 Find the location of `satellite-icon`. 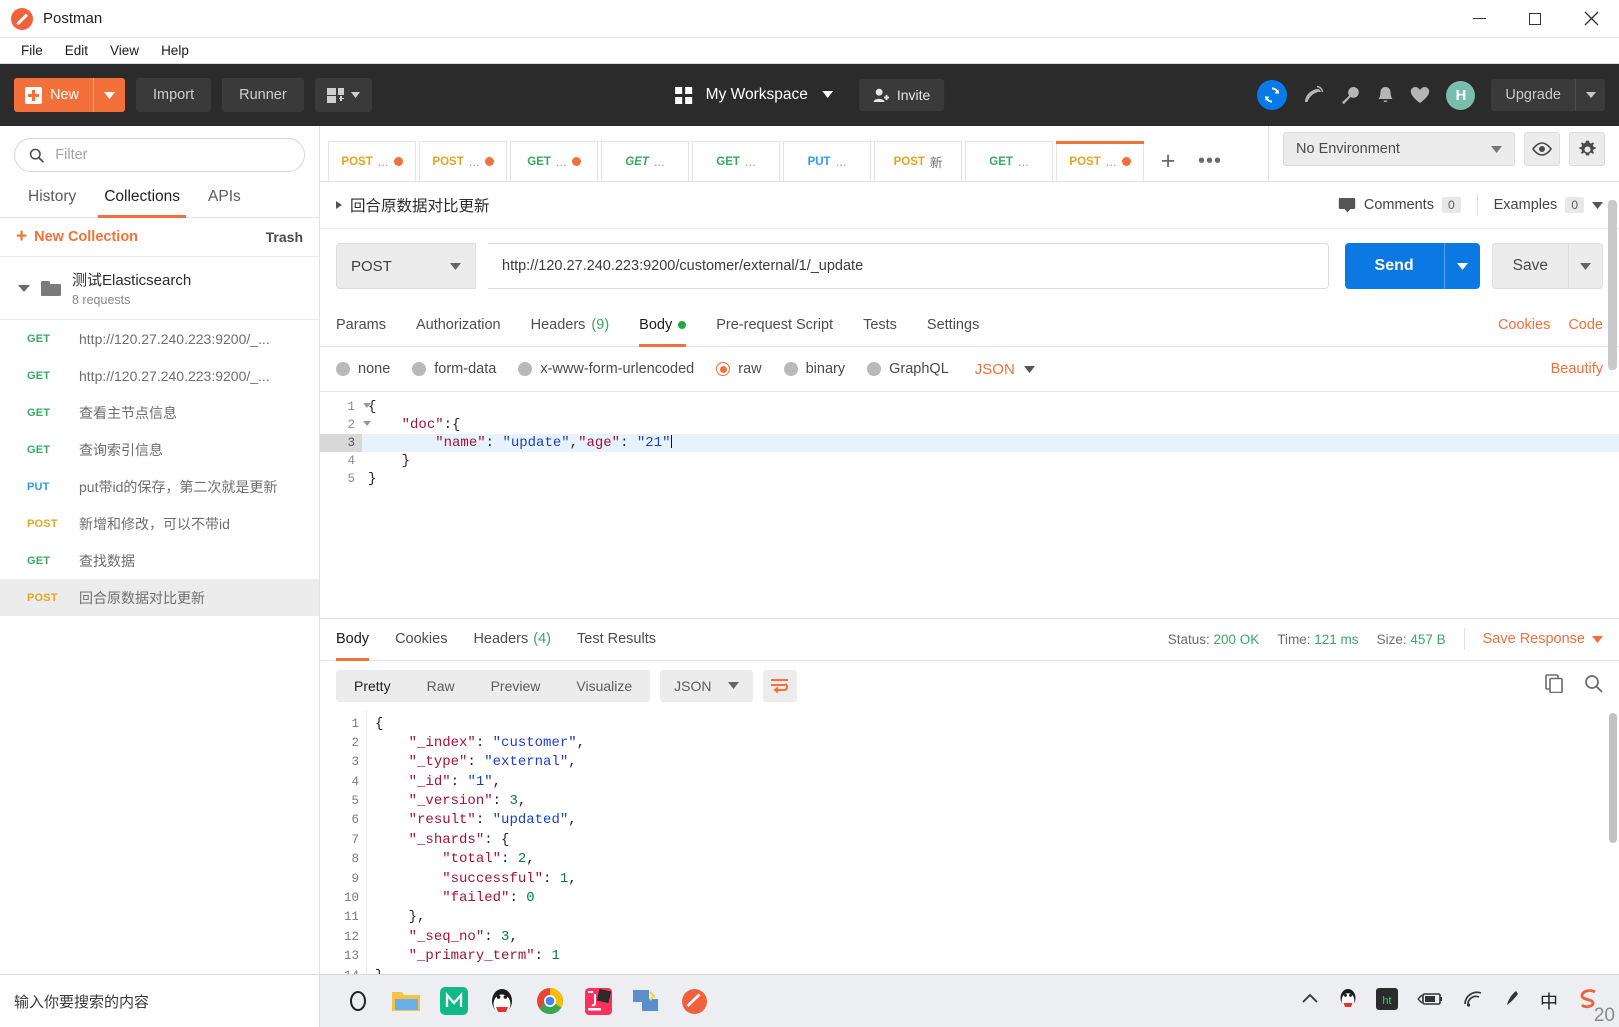

satellite-icon is located at coordinates (1313, 95).